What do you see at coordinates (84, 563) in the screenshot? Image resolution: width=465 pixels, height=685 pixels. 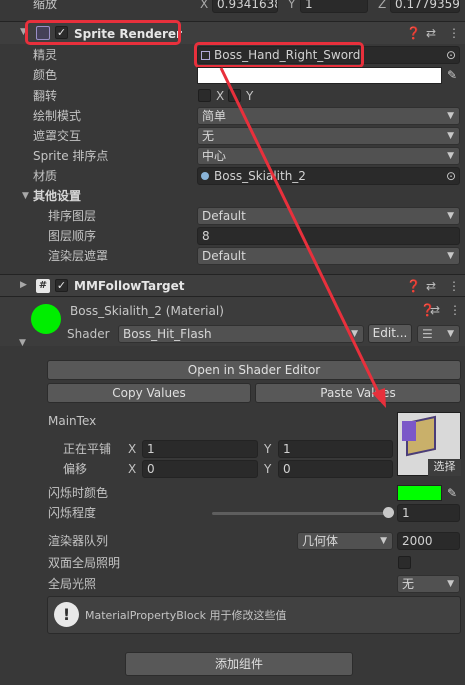 I see `double-sided-gi-label: 双面全局照明` at bounding box center [84, 563].